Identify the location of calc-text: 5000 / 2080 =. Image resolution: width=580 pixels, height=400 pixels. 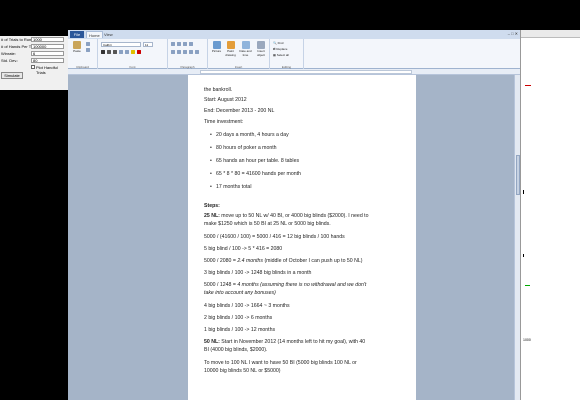
(221, 261).